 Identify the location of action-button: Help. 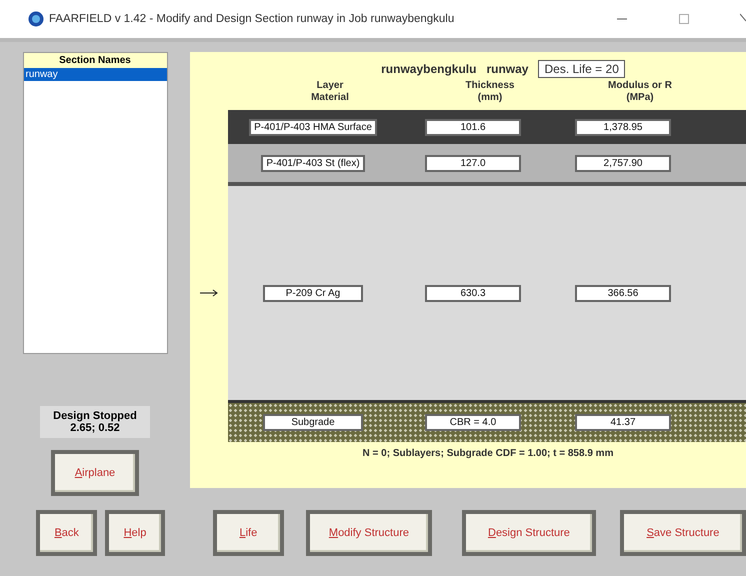
(135, 533).